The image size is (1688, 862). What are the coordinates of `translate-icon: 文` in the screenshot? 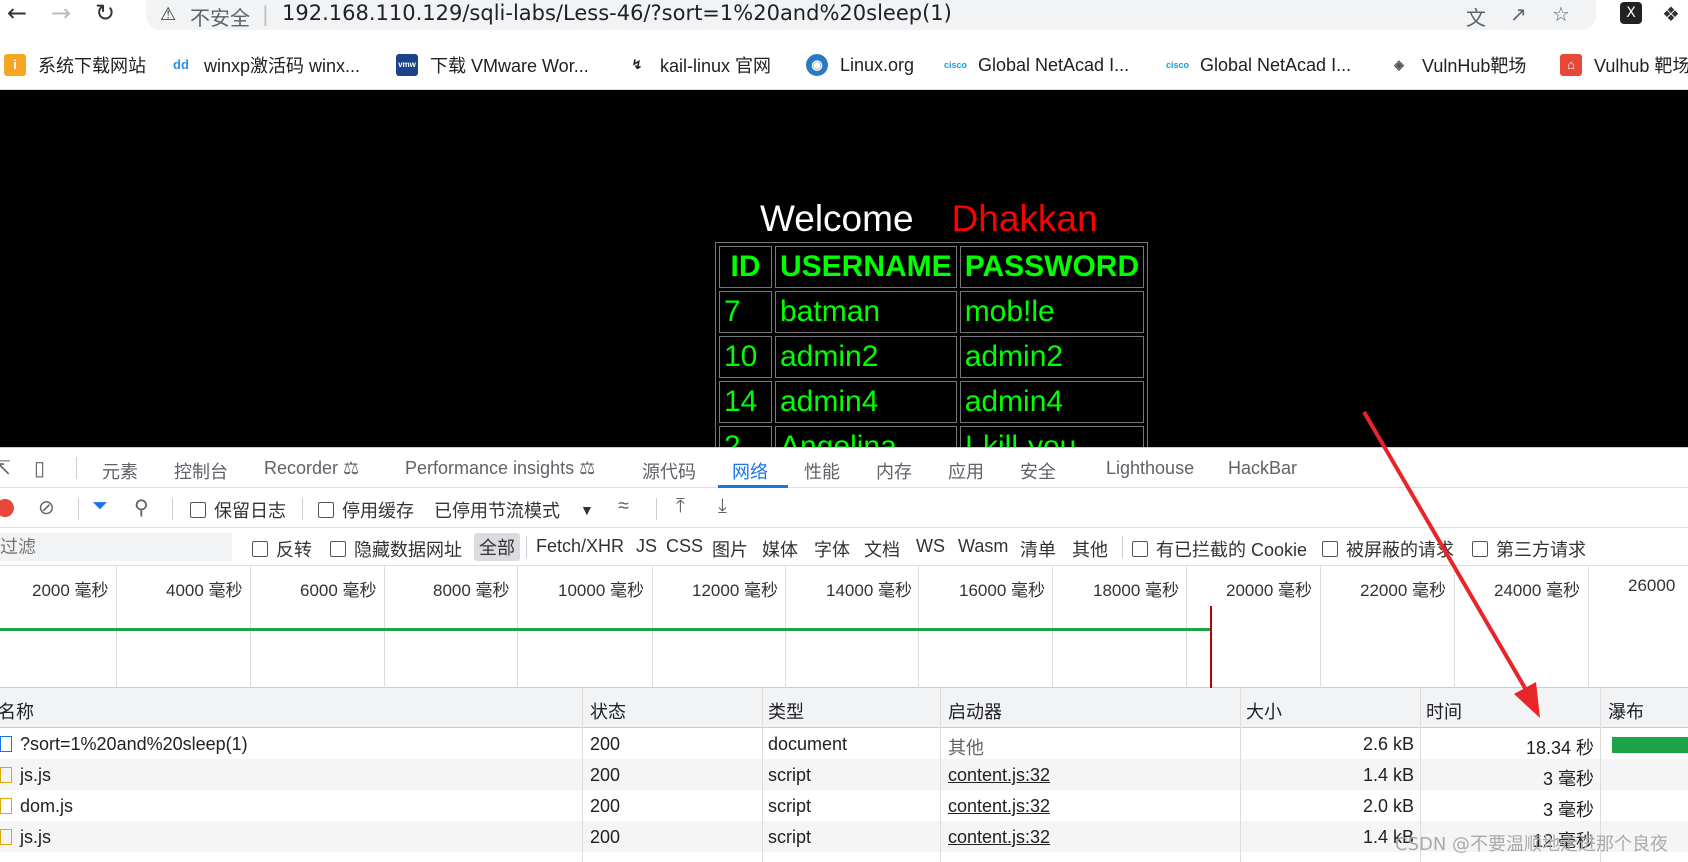 It's located at (1476, 16).